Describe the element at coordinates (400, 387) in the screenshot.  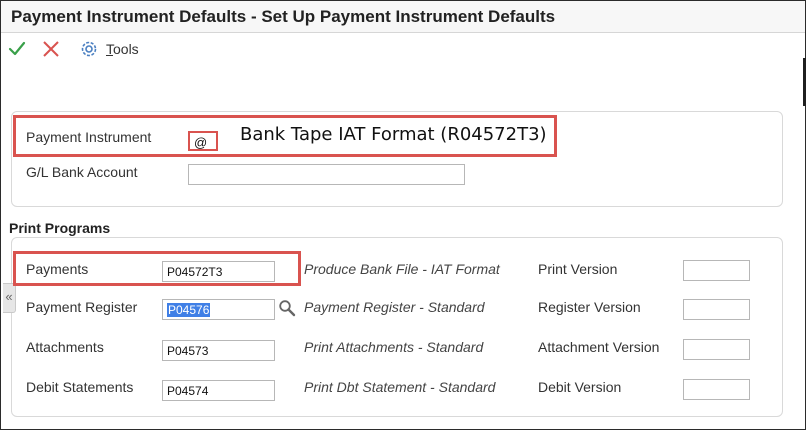
I see `debit-statements-description: Print Dbt Statement - Standard` at that location.